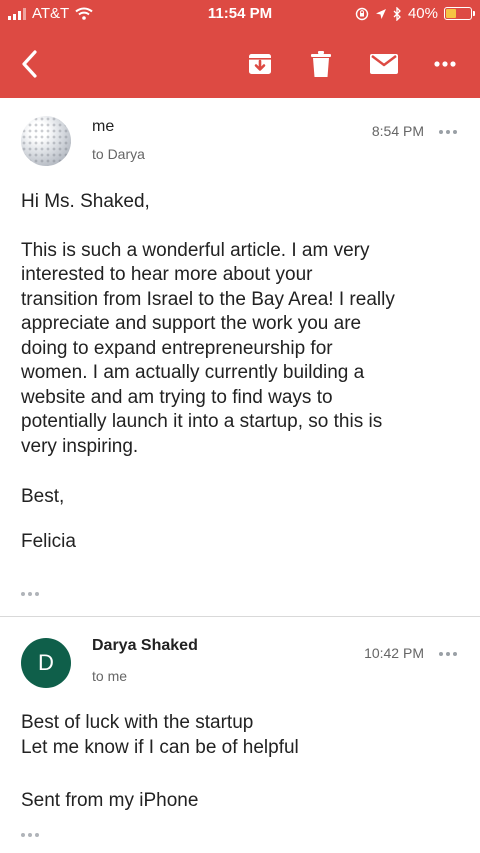 The image size is (480, 853). Describe the element at coordinates (43, 496) in the screenshot. I see `closing: Best,` at that location.